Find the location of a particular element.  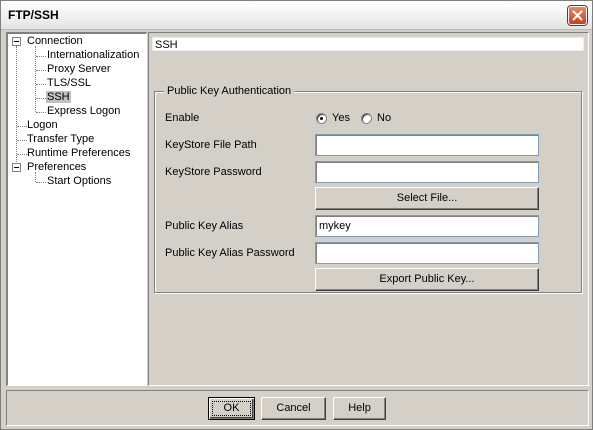

keystore-path-label: KeyStore File Path is located at coordinates (211, 145).